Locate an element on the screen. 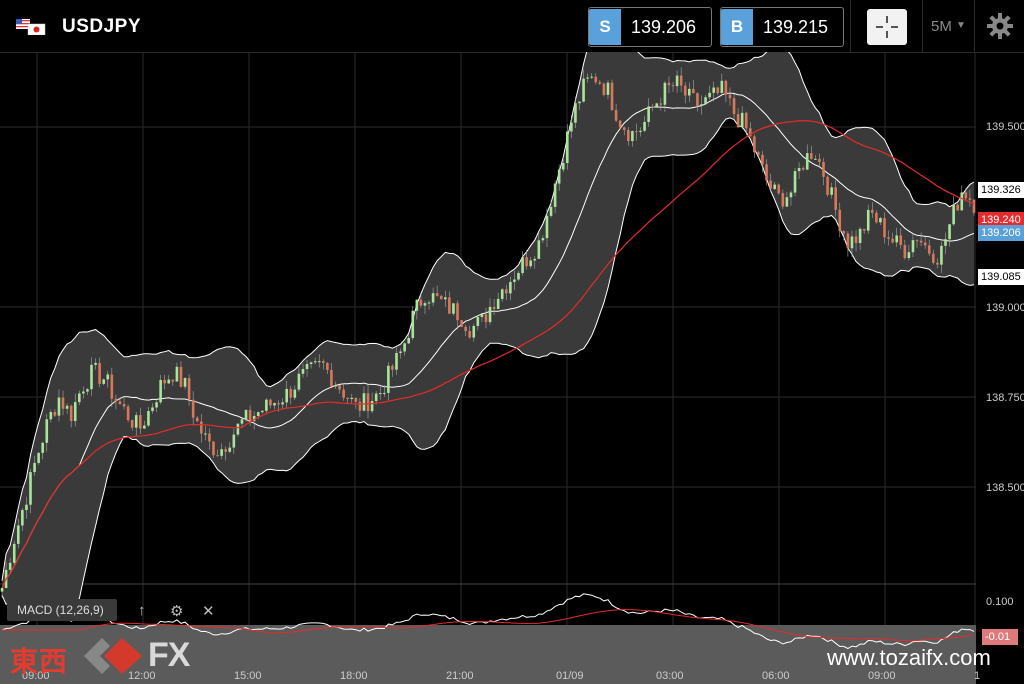  buy-button: B 139.215 is located at coordinates (782, 27).